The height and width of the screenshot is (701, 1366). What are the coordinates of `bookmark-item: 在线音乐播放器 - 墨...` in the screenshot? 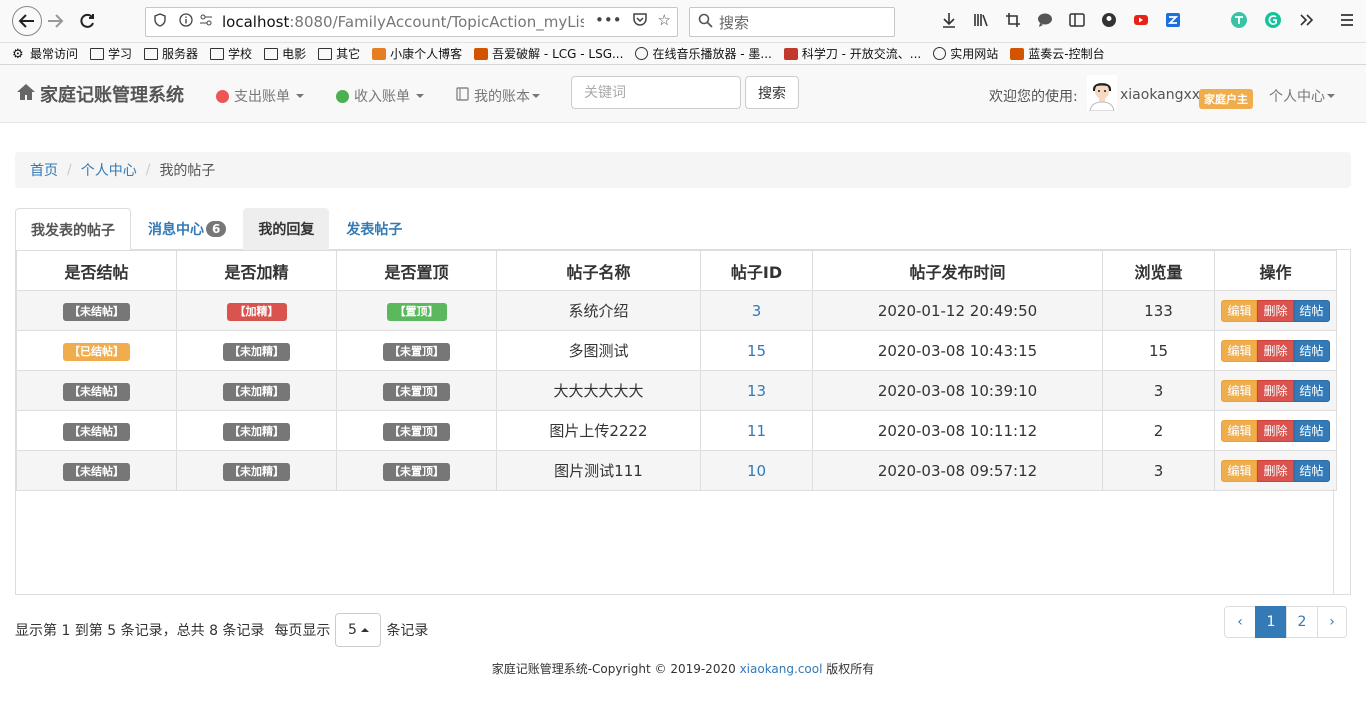 It's located at (703, 53).